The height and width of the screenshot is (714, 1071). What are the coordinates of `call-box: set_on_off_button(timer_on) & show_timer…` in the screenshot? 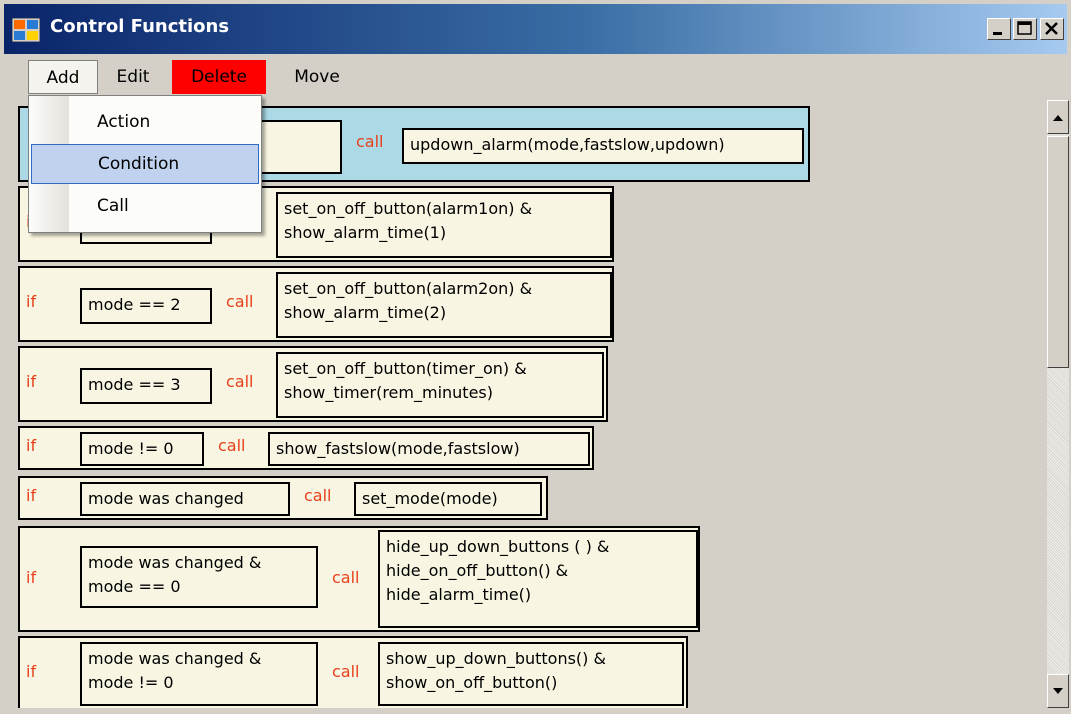 It's located at (440, 385).